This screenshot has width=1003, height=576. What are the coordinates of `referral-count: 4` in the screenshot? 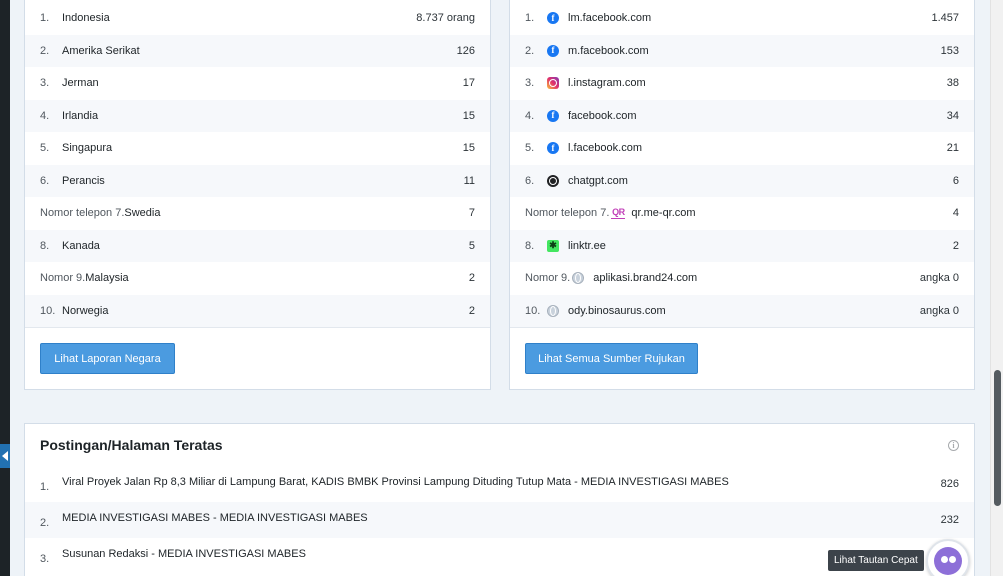 It's located at (955, 213).